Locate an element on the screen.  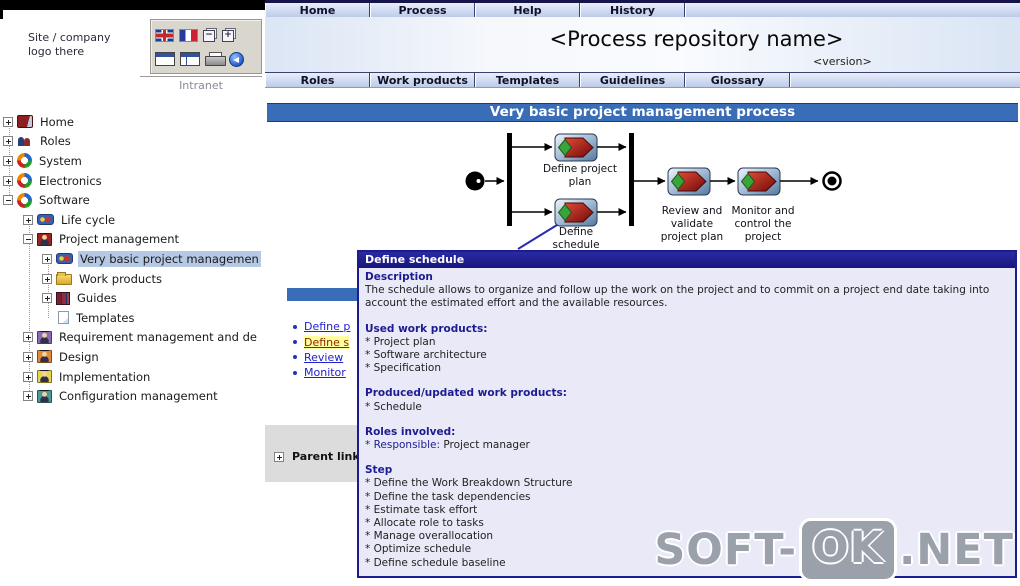
tab-process: Process is located at coordinates (422, 10).